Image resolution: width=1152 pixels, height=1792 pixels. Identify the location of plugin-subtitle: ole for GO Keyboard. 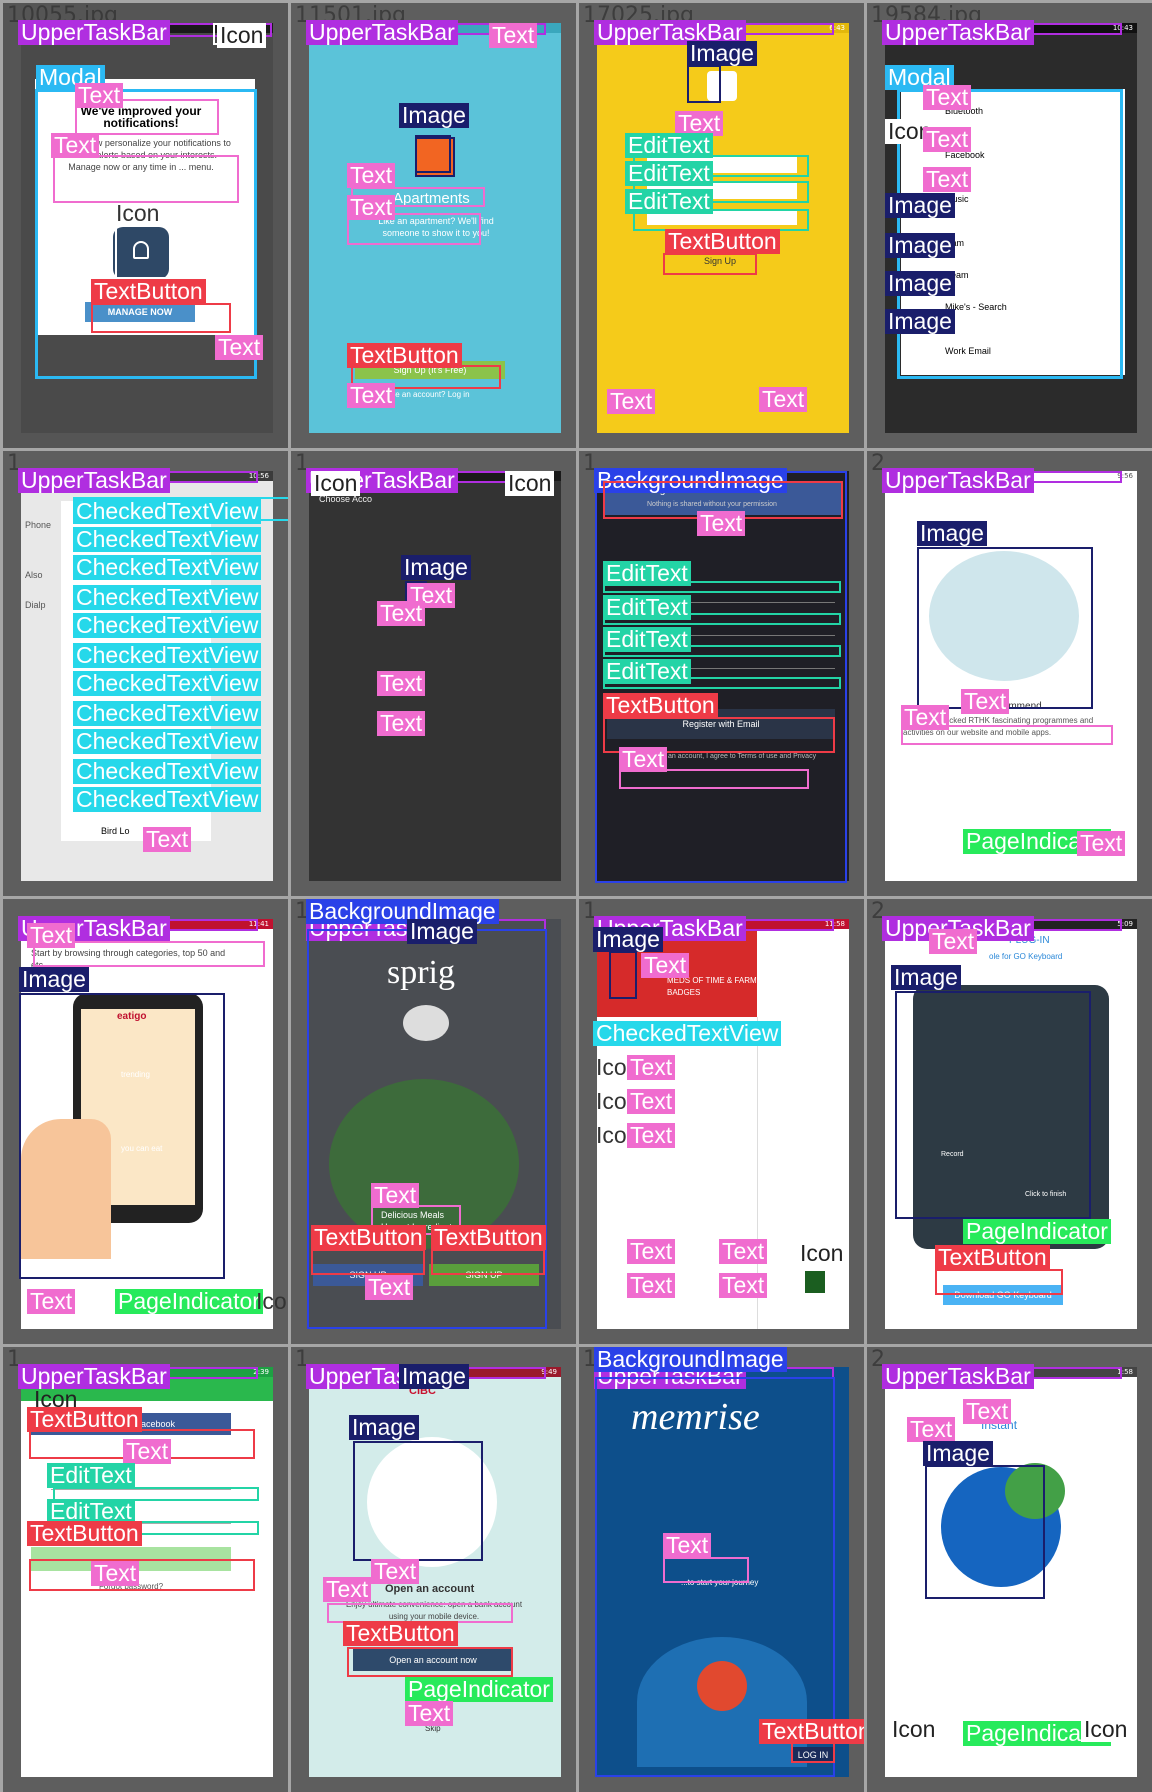
(1026, 956).